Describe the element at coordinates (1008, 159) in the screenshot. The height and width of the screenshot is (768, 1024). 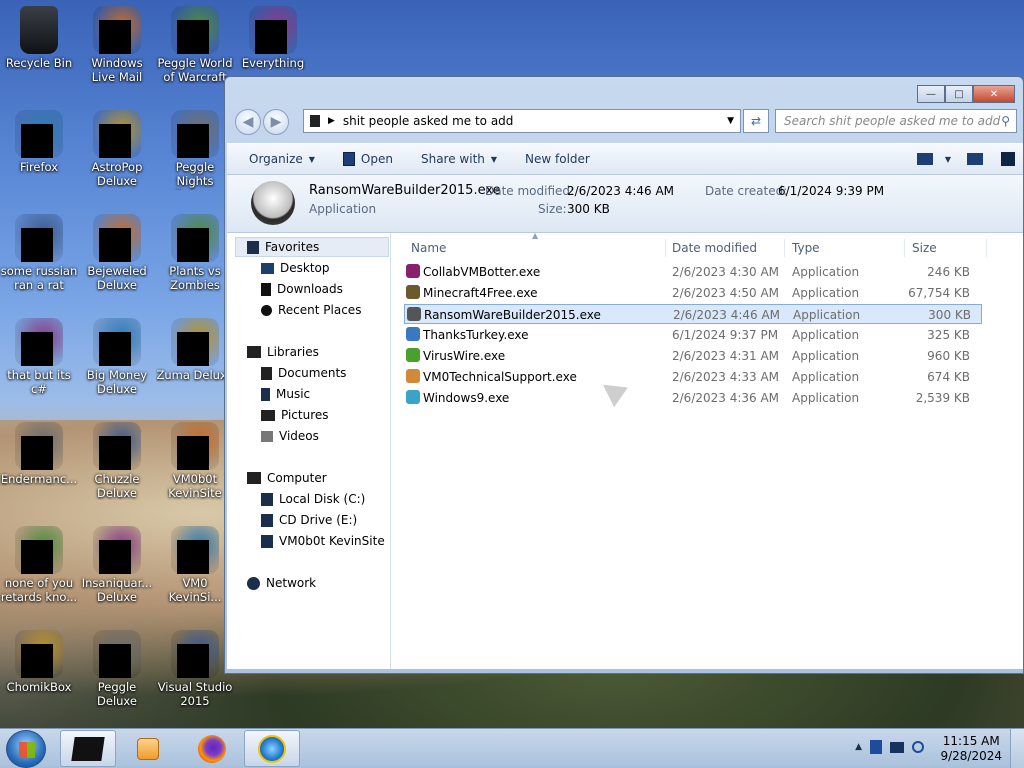
I see `help-button` at that location.